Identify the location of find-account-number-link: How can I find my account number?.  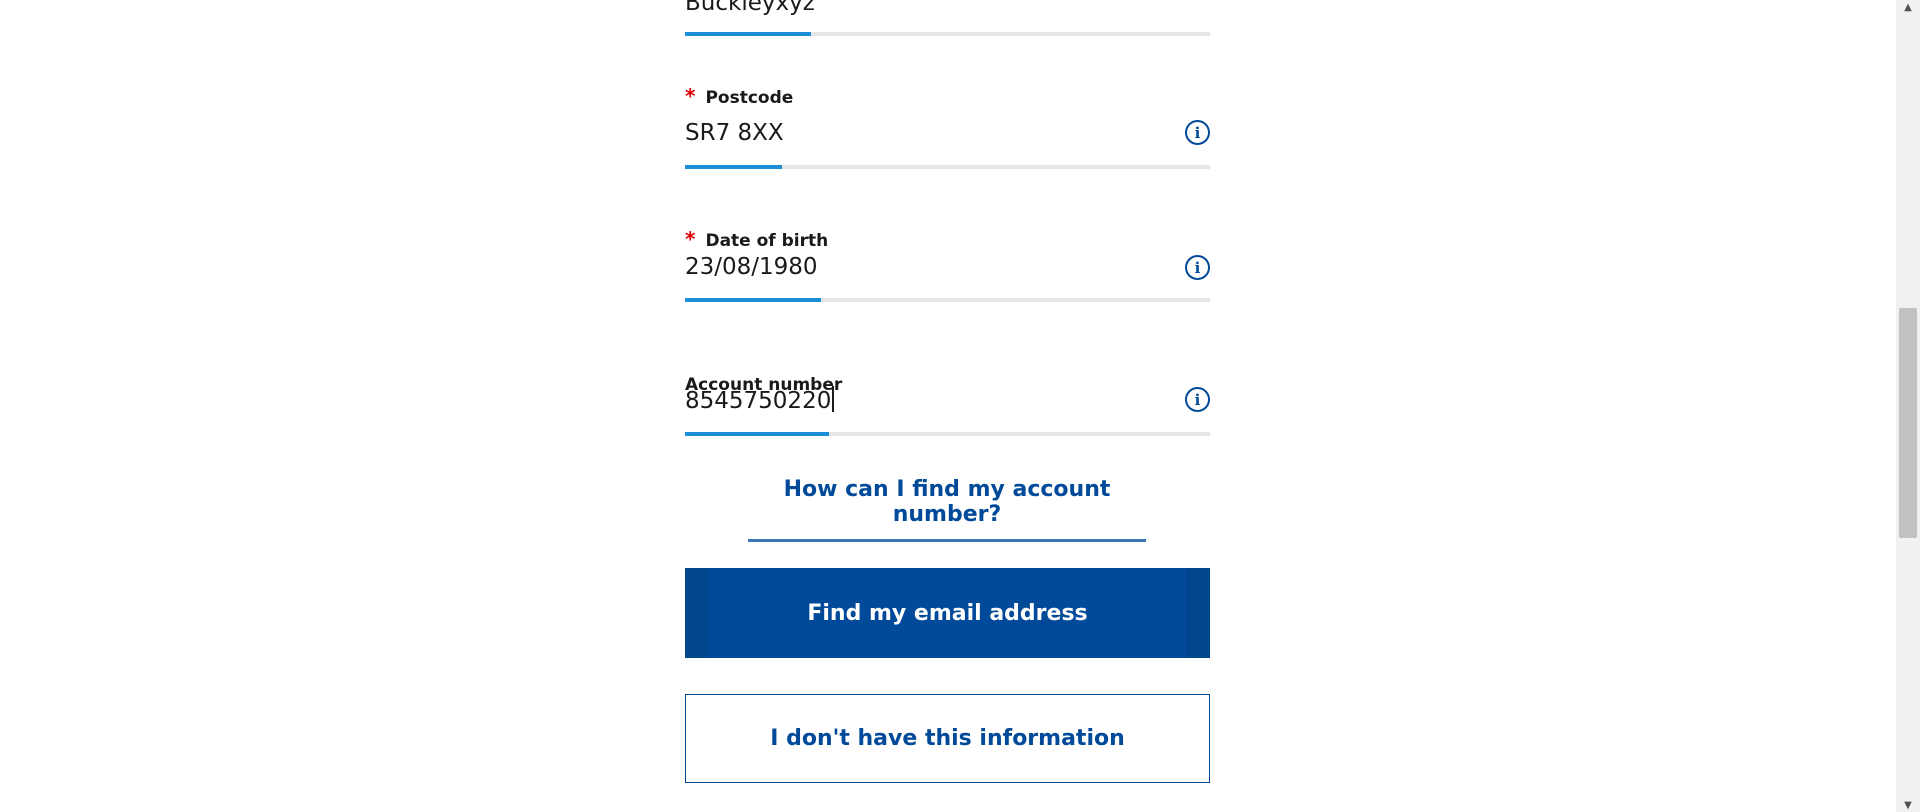
(947, 509).